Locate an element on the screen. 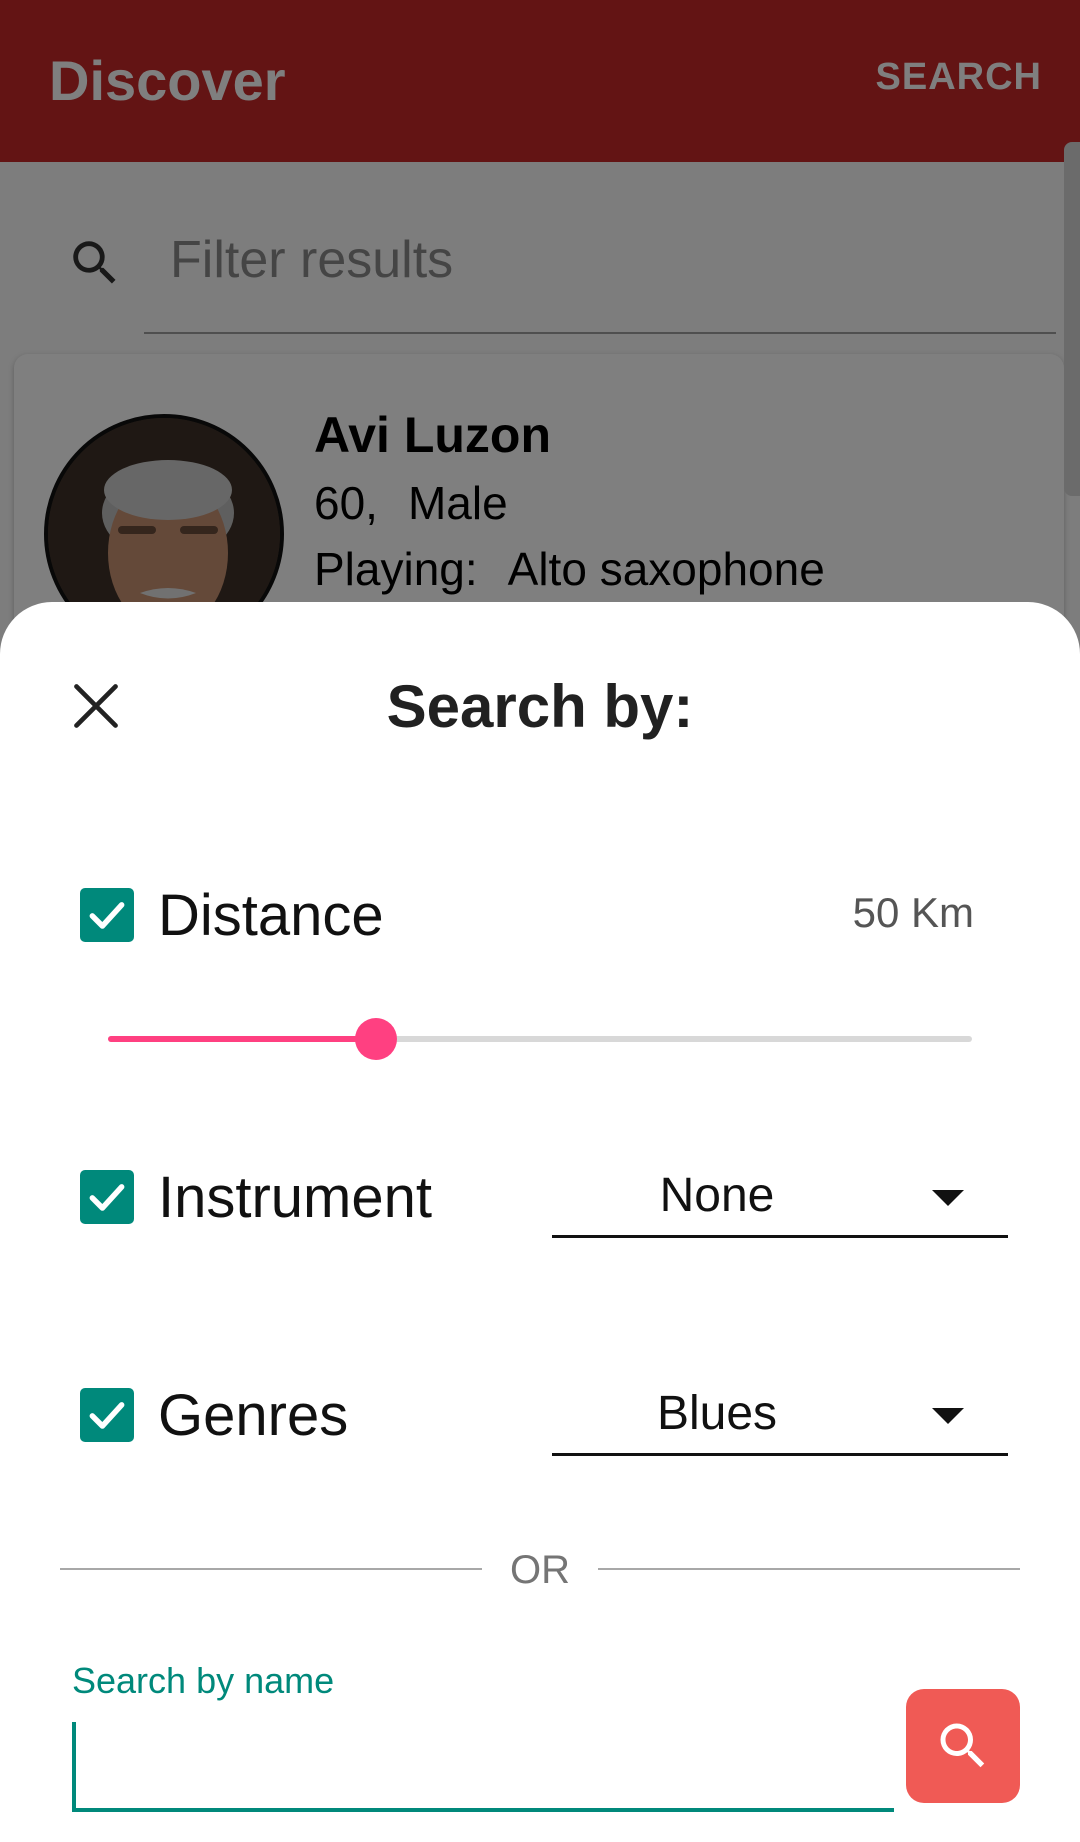 Image resolution: width=1080 pixels, height=1842 pixels. instrument-selected: None is located at coordinates (717, 1195).